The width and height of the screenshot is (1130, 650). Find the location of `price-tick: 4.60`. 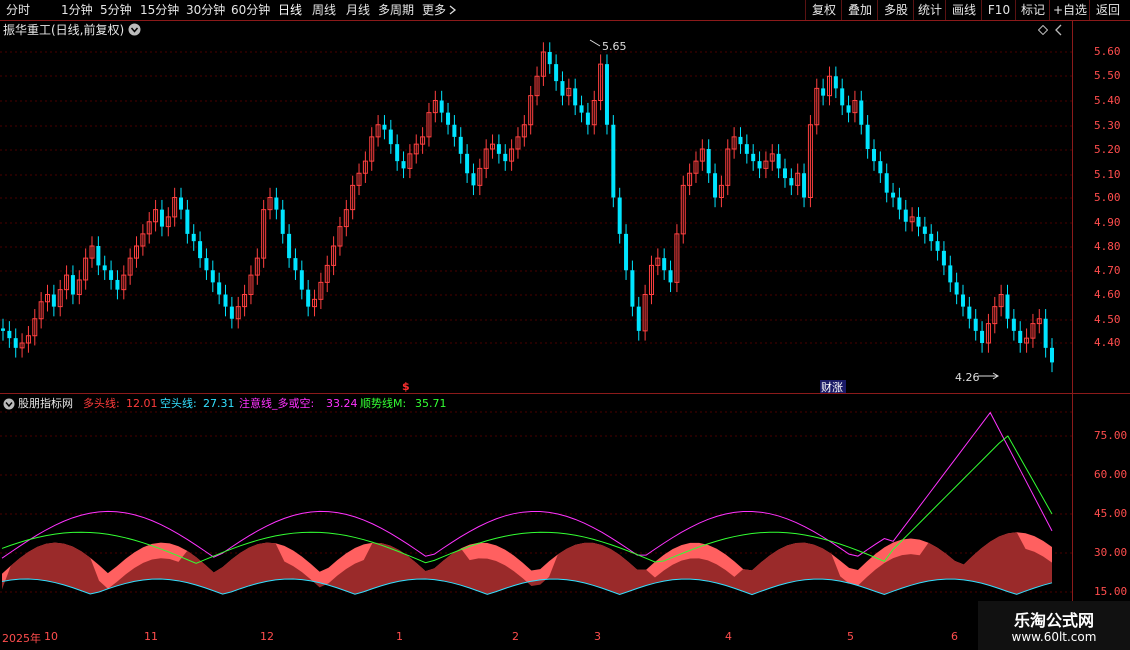

price-tick: 4.60 is located at coordinates (1107, 294).